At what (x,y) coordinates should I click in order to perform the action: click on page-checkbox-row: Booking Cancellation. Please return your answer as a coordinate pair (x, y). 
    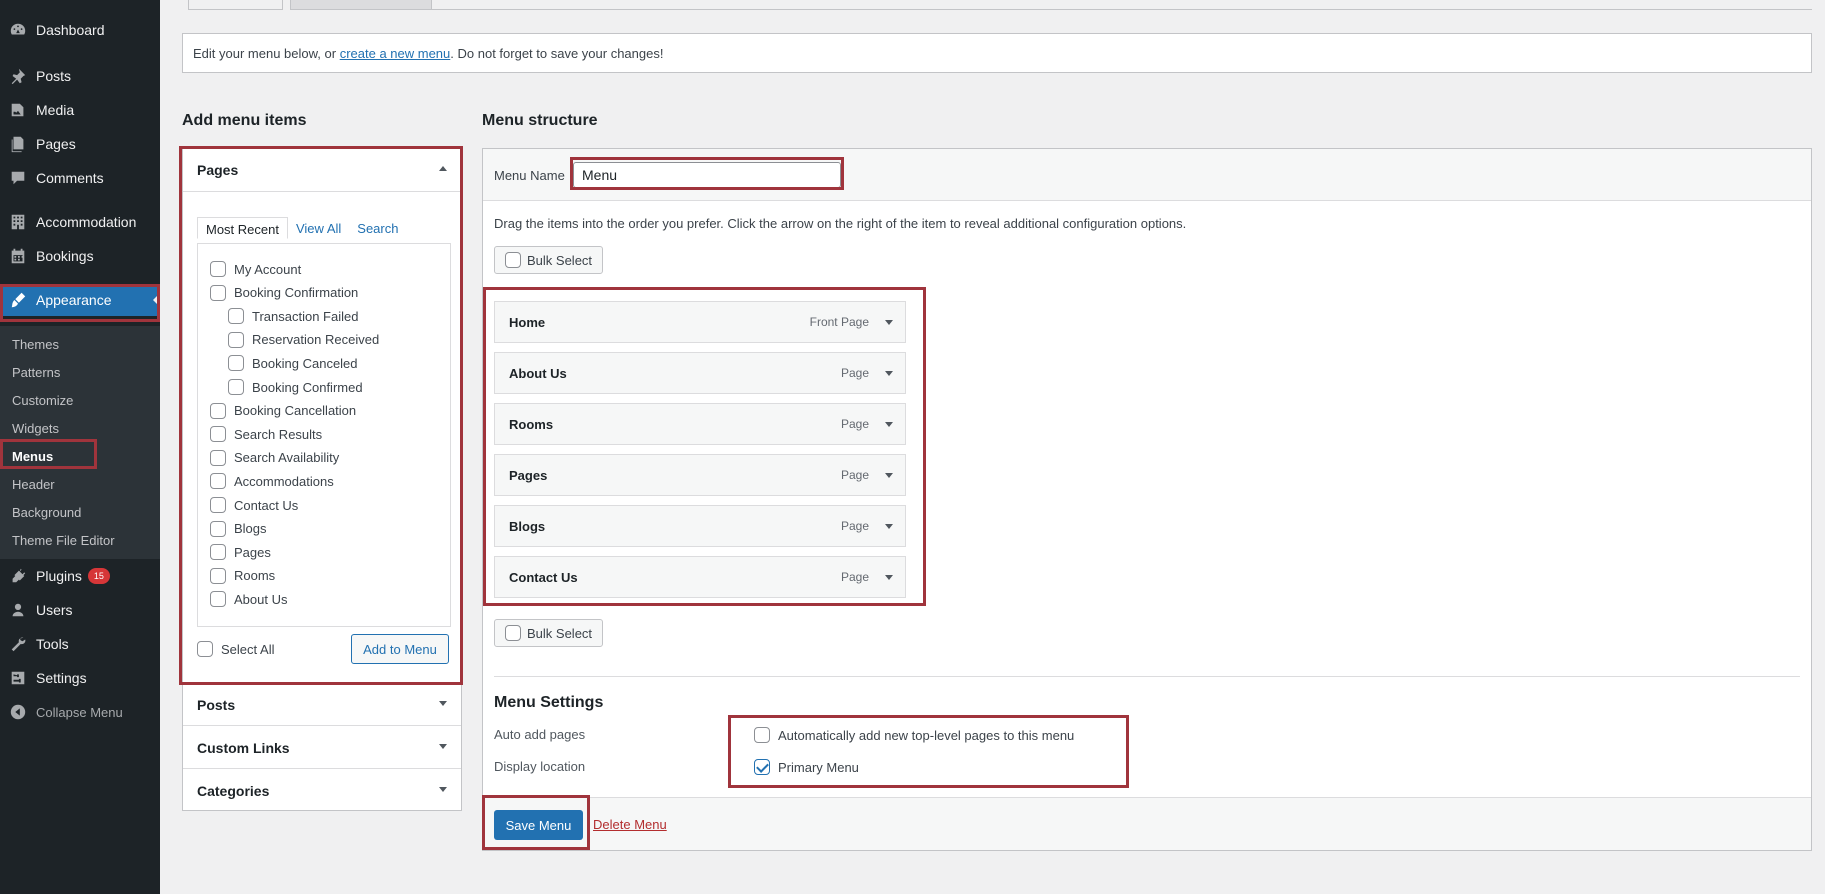
    Looking at the image, I should click on (283, 410).